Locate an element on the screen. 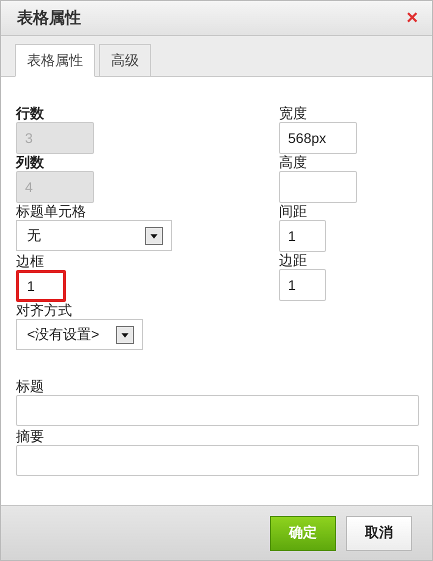 This screenshot has height=561, width=433. input-field: 568px is located at coordinates (318, 138).